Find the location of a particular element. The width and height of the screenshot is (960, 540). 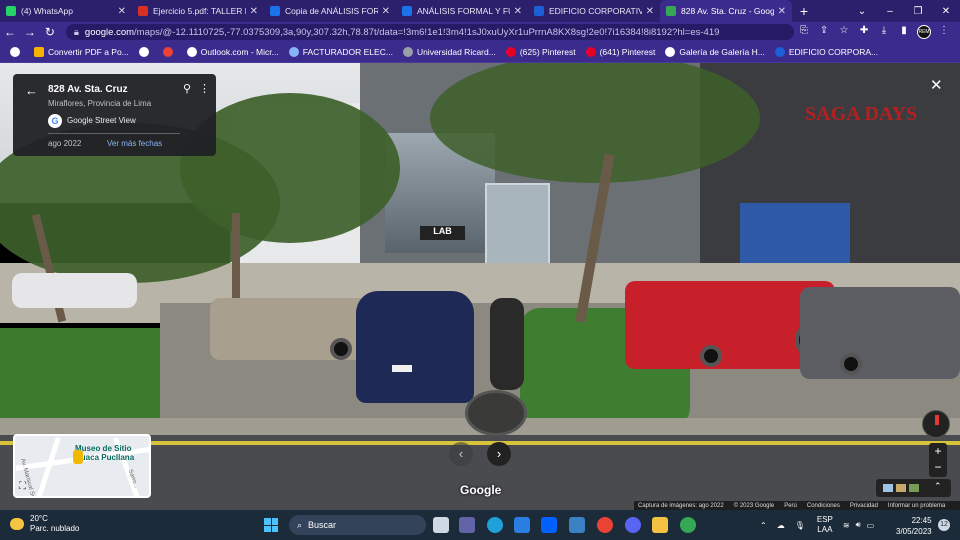

location-subtitle: Miraflores, Provincia de Lima is located at coordinates (100, 103).